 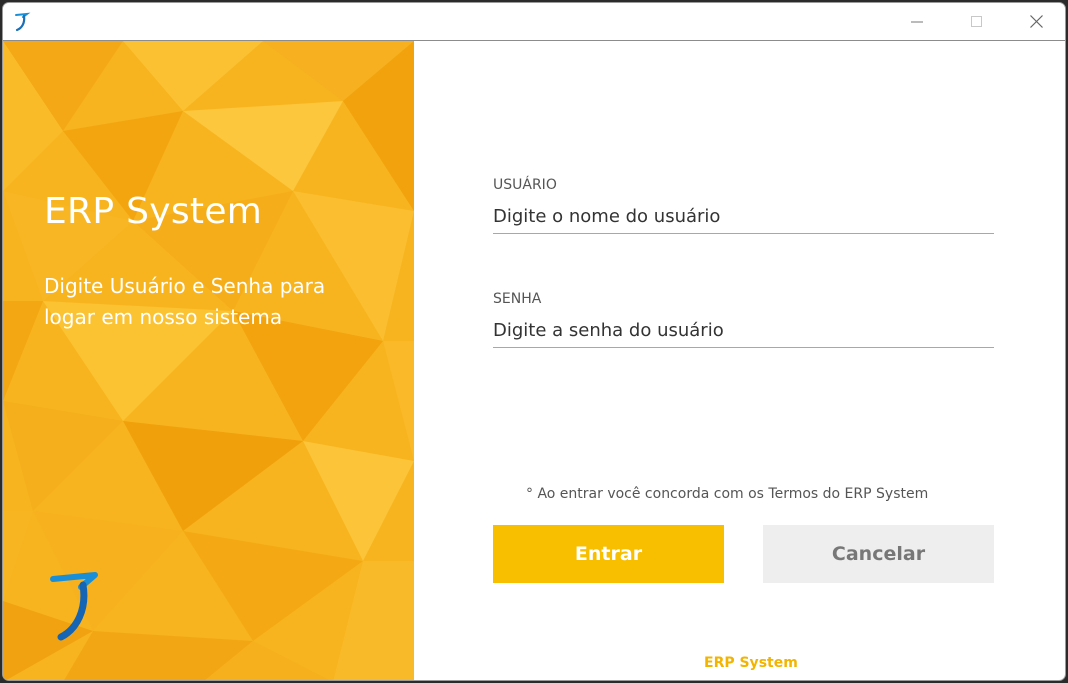 I want to click on close-button, so click(x=1036, y=21).